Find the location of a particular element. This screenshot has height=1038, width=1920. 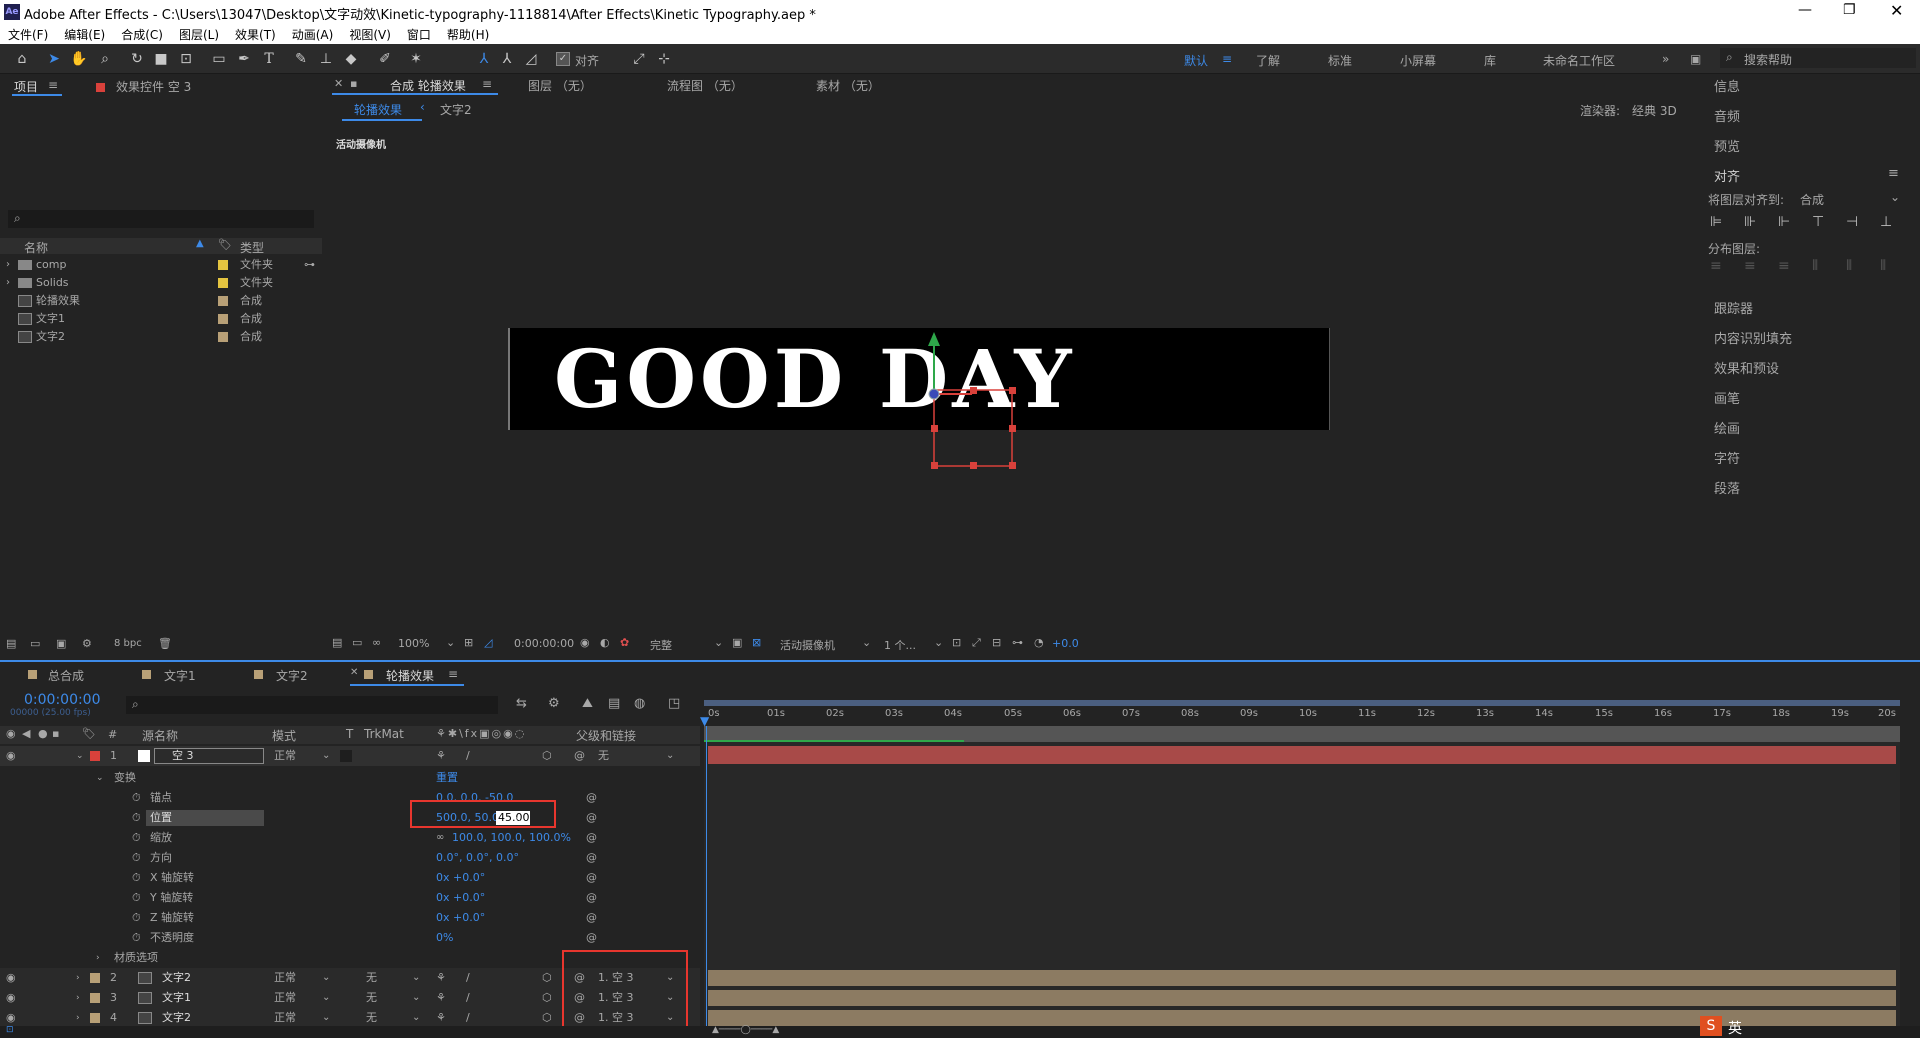

local-axis-icon: ⅄ is located at coordinates (484, 59).